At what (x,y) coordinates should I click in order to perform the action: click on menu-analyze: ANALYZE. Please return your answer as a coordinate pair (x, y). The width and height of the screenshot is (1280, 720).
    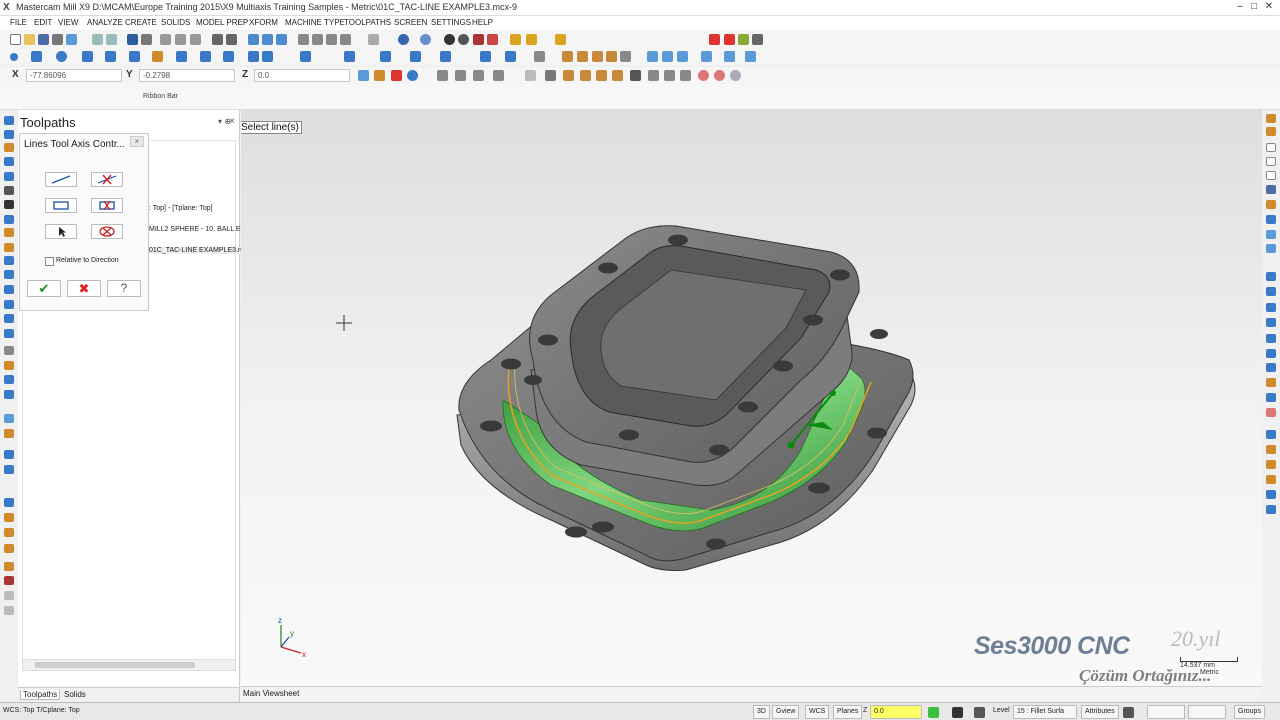
    Looking at the image, I should click on (105, 22).